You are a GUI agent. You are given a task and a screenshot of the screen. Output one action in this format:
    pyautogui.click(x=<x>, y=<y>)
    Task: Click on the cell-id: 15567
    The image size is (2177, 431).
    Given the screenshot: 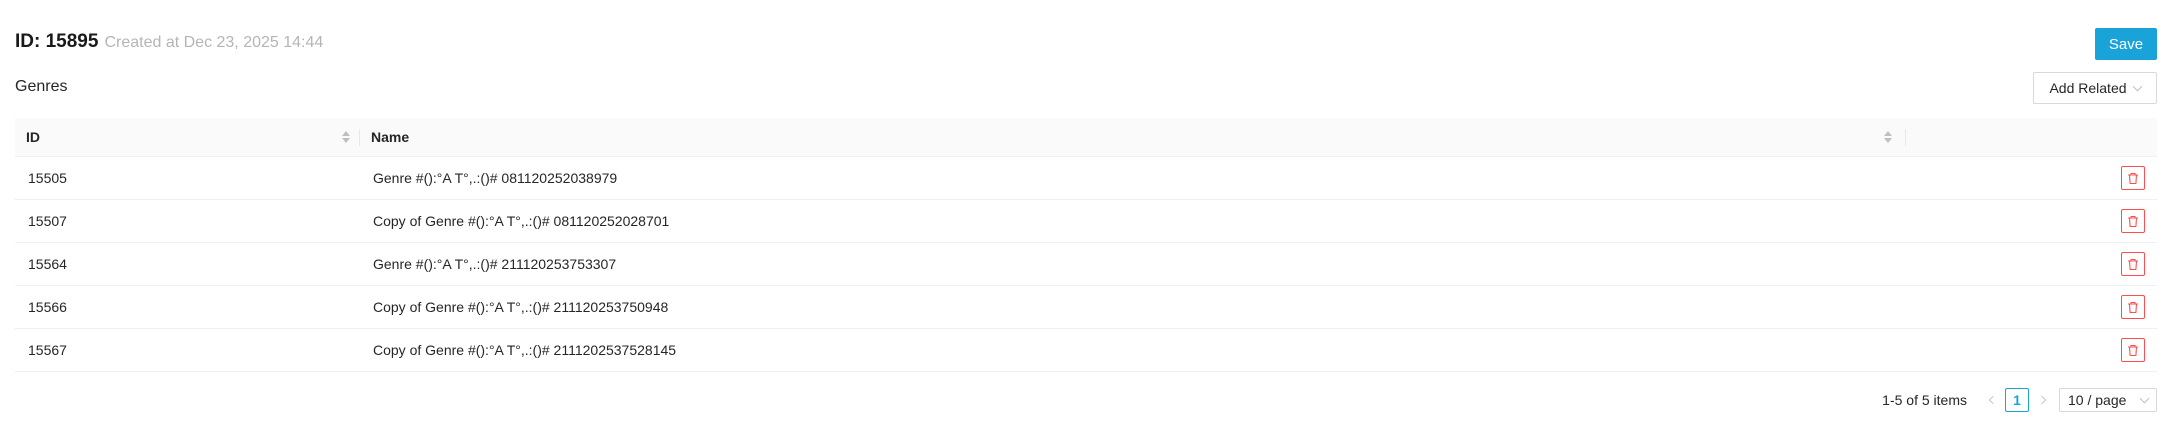 What is the action you would take?
    pyautogui.click(x=47, y=350)
    